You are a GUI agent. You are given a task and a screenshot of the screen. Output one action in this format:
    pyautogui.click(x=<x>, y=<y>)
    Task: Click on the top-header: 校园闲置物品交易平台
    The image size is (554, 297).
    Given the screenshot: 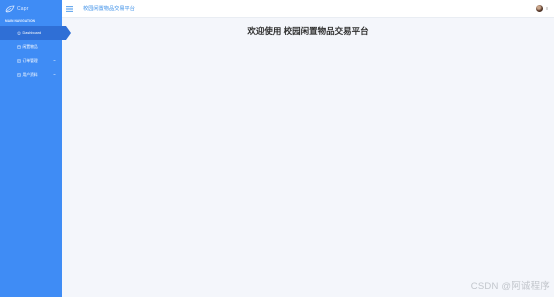 What is the action you would take?
    pyautogui.click(x=308, y=9)
    